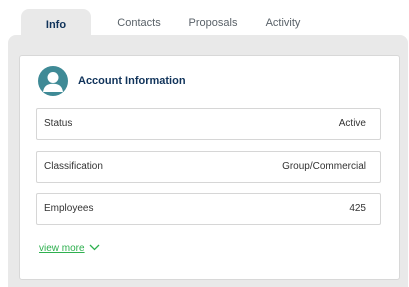 The width and height of the screenshot is (409, 287). I want to click on field-classification-label: Classification, so click(73, 166).